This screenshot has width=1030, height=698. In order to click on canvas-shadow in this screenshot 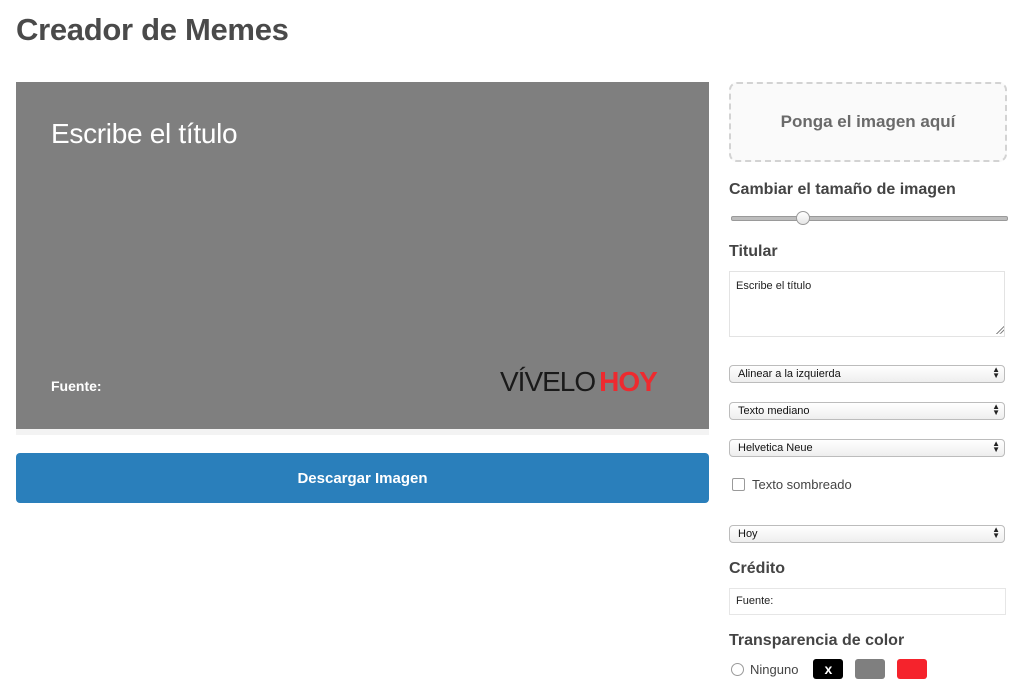, I will do `click(362, 432)`.